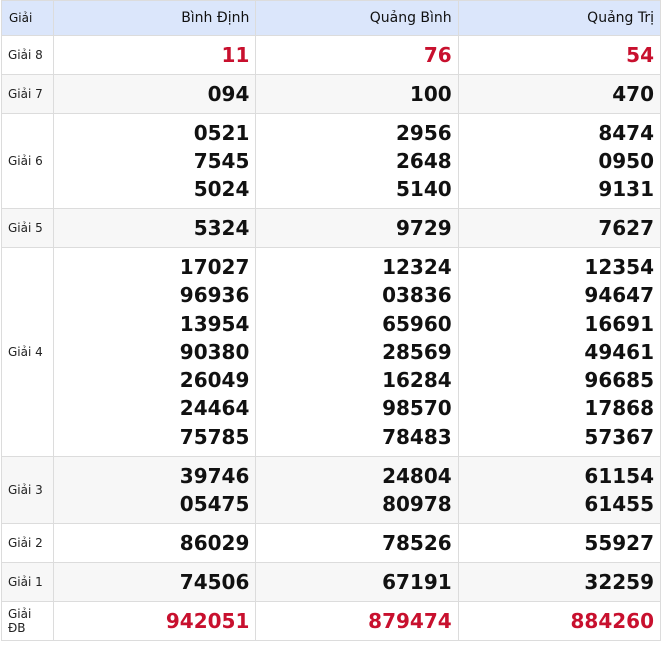 This screenshot has width=662, height=647. What do you see at coordinates (417, 436) in the screenshot?
I see `prize-number: 78483` at bounding box center [417, 436].